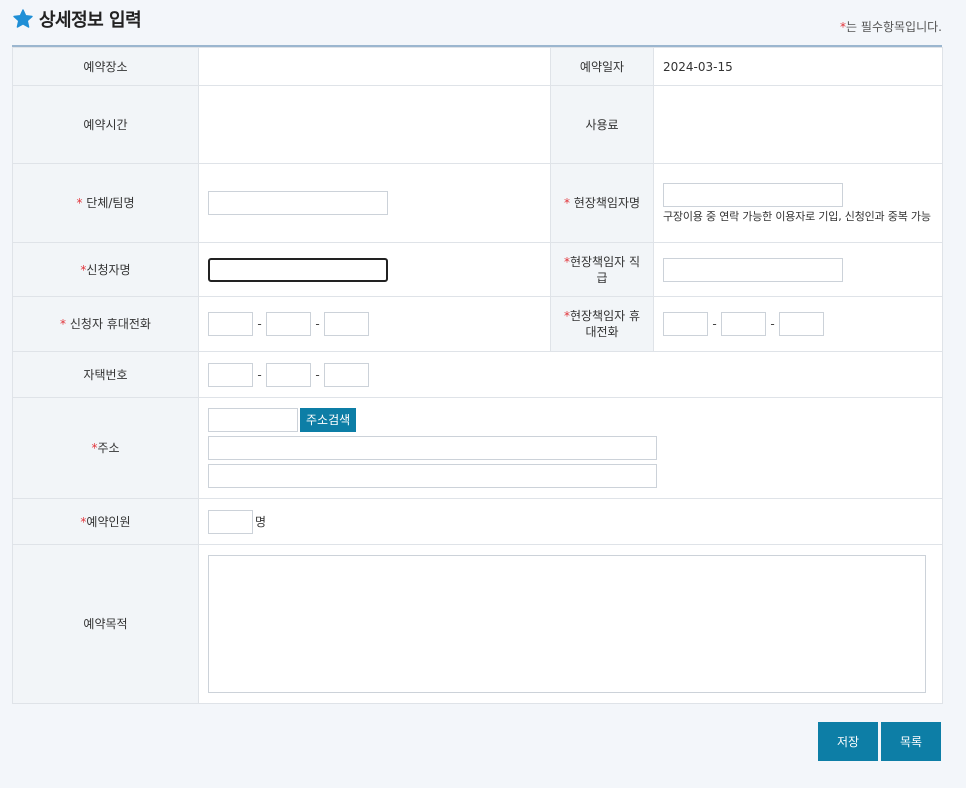 This screenshot has width=966, height=788. Describe the element at coordinates (602, 66) in the screenshot. I see `label-date: 예약일자` at that location.